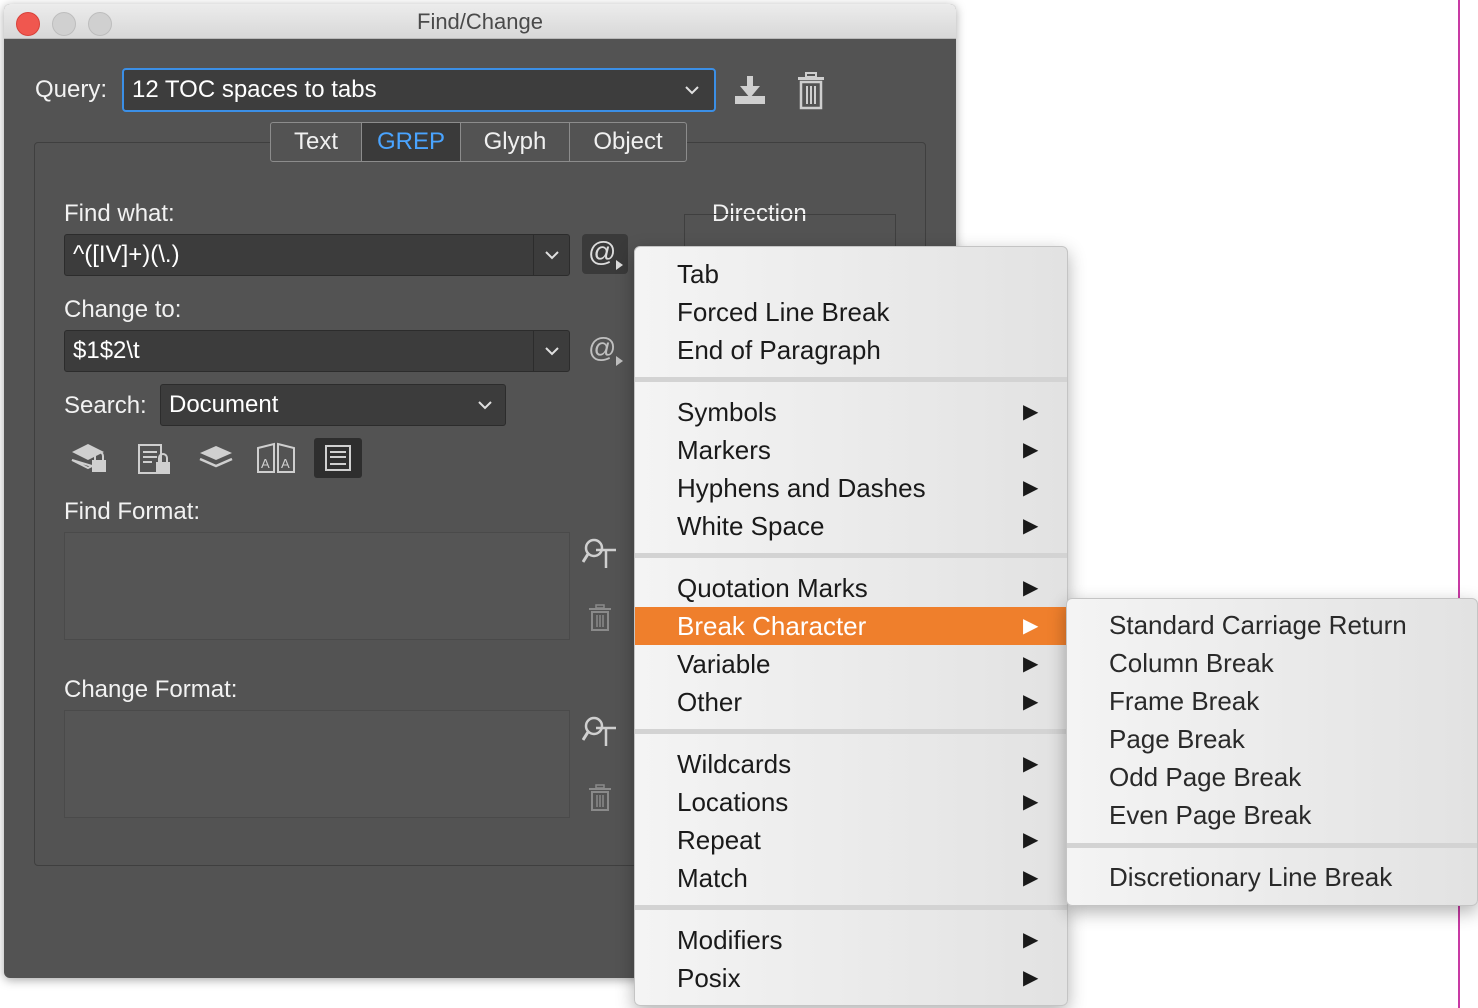 This screenshot has height=1008, width=1478. I want to click on menu-item-symbols: Symbols ▶, so click(851, 412).